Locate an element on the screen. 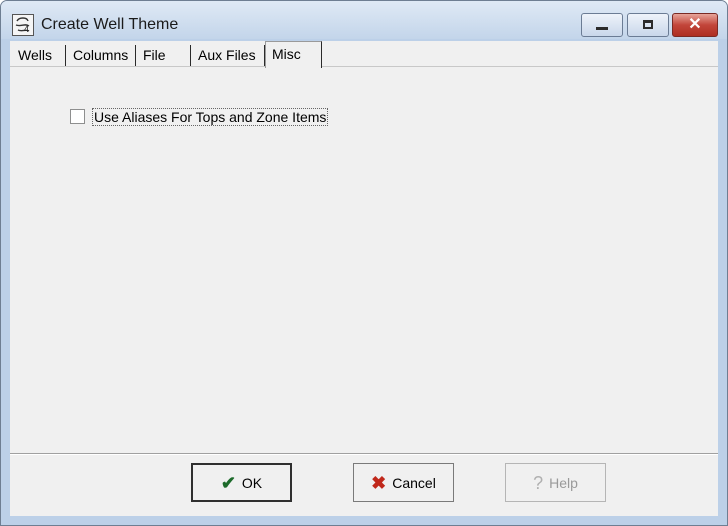 Image resolution: width=728 pixels, height=526 pixels. tab-columns: Columns is located at coordinates (101, 56).